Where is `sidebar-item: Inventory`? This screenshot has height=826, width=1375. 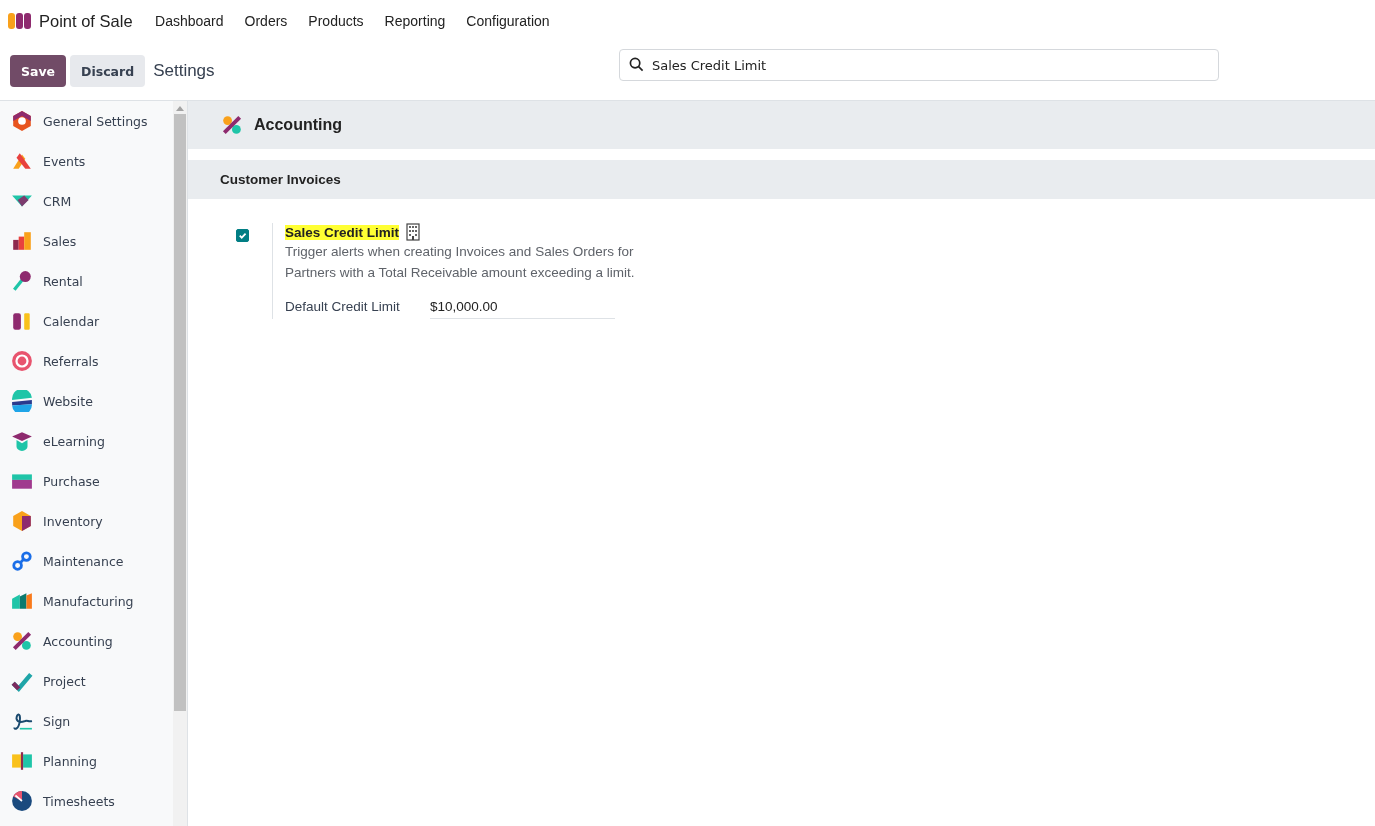
sidebar-item: Inventory is located at coordinates (86, 521).